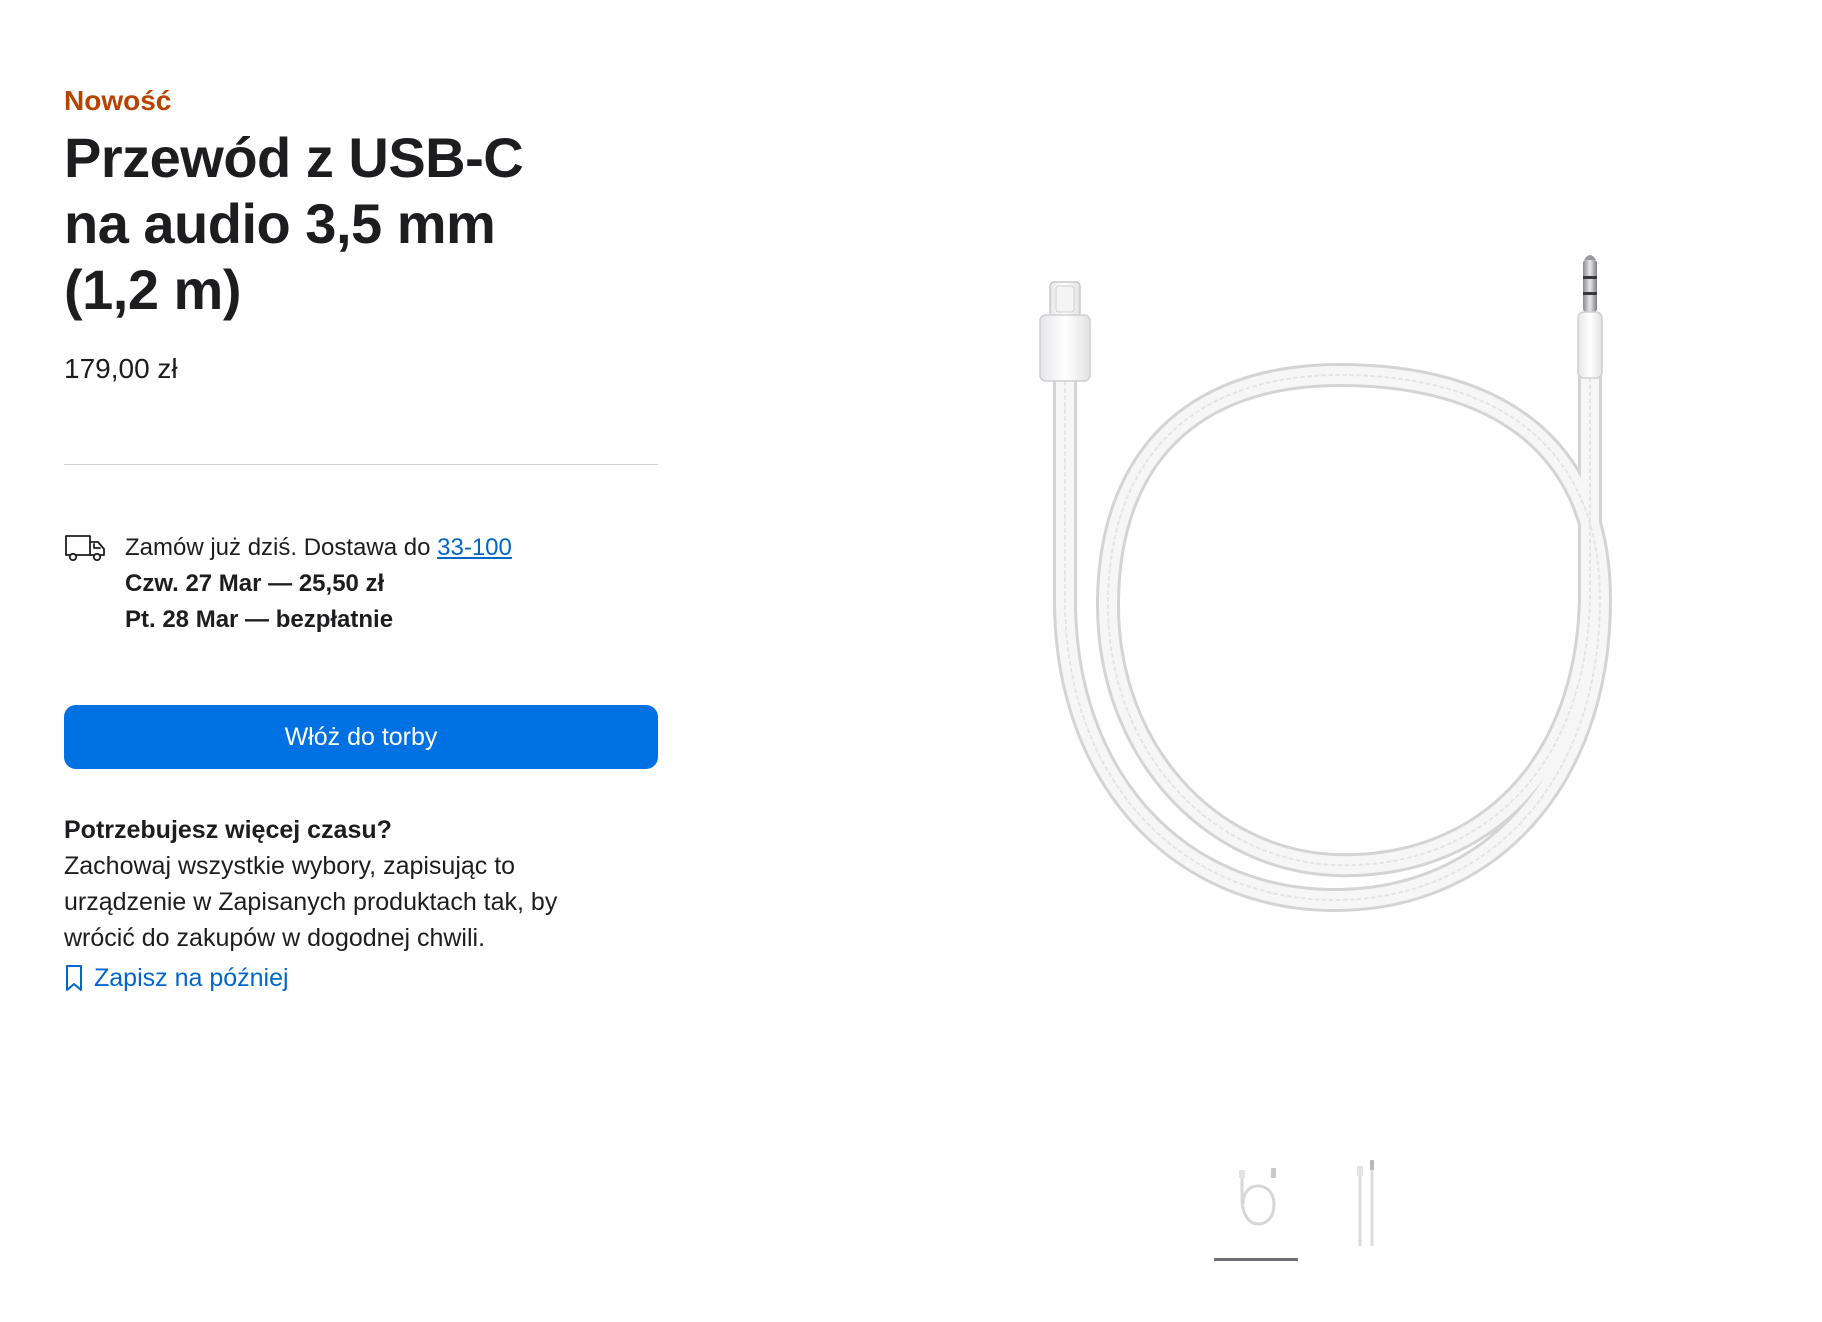 The image size is (1822, 1322). Describe the element at coordinates (1257, 1197) in the screenshot. I see `coiled-cable-thumbnail` at that location.